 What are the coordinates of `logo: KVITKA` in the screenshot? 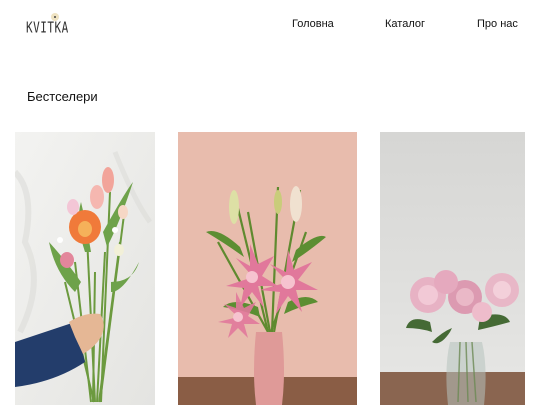 It's located at (47, 26).